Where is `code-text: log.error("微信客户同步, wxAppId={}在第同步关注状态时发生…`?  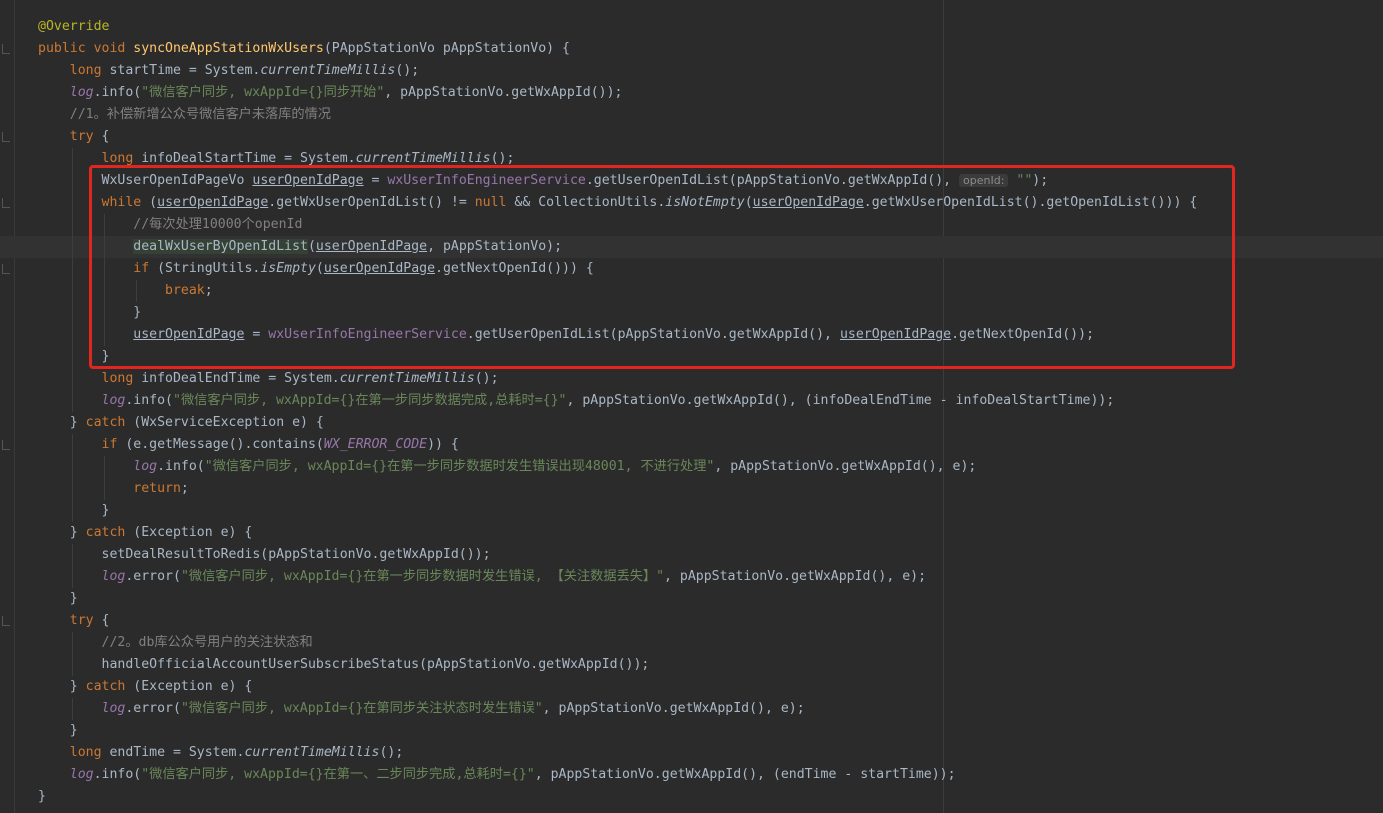
code-text: log.error("微信客户同步, wxAppId={}在第同步关注状态时发生… is located at coordinates (421, 709).